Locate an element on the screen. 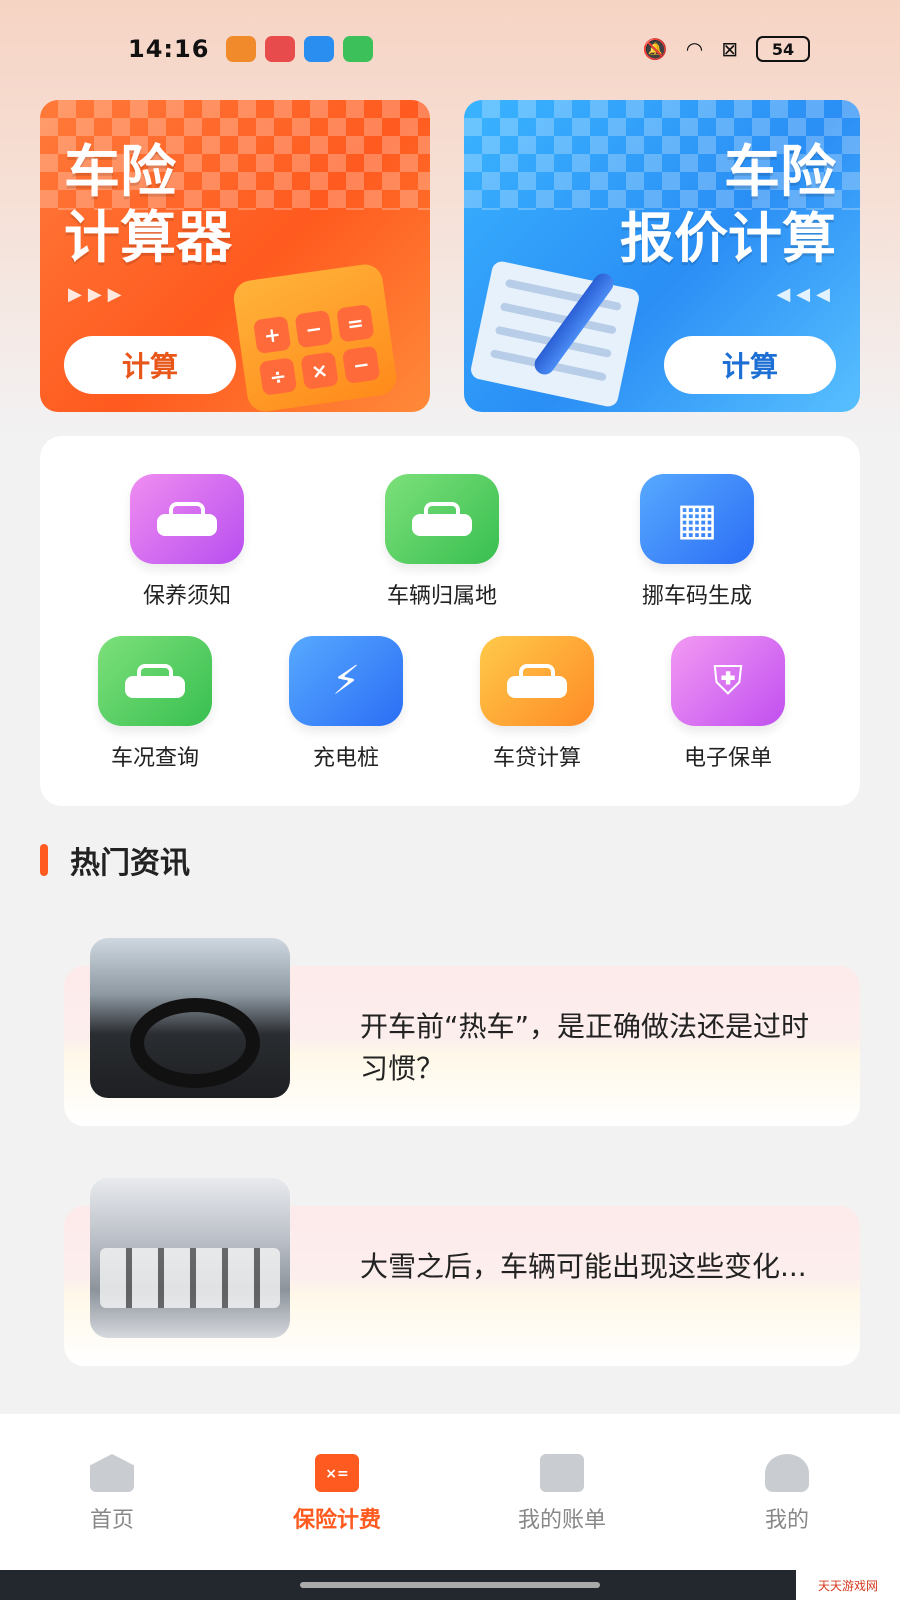 This screenshot has width=900, height=1600. cloud-notification-icon is located at coordinates (319, 49).